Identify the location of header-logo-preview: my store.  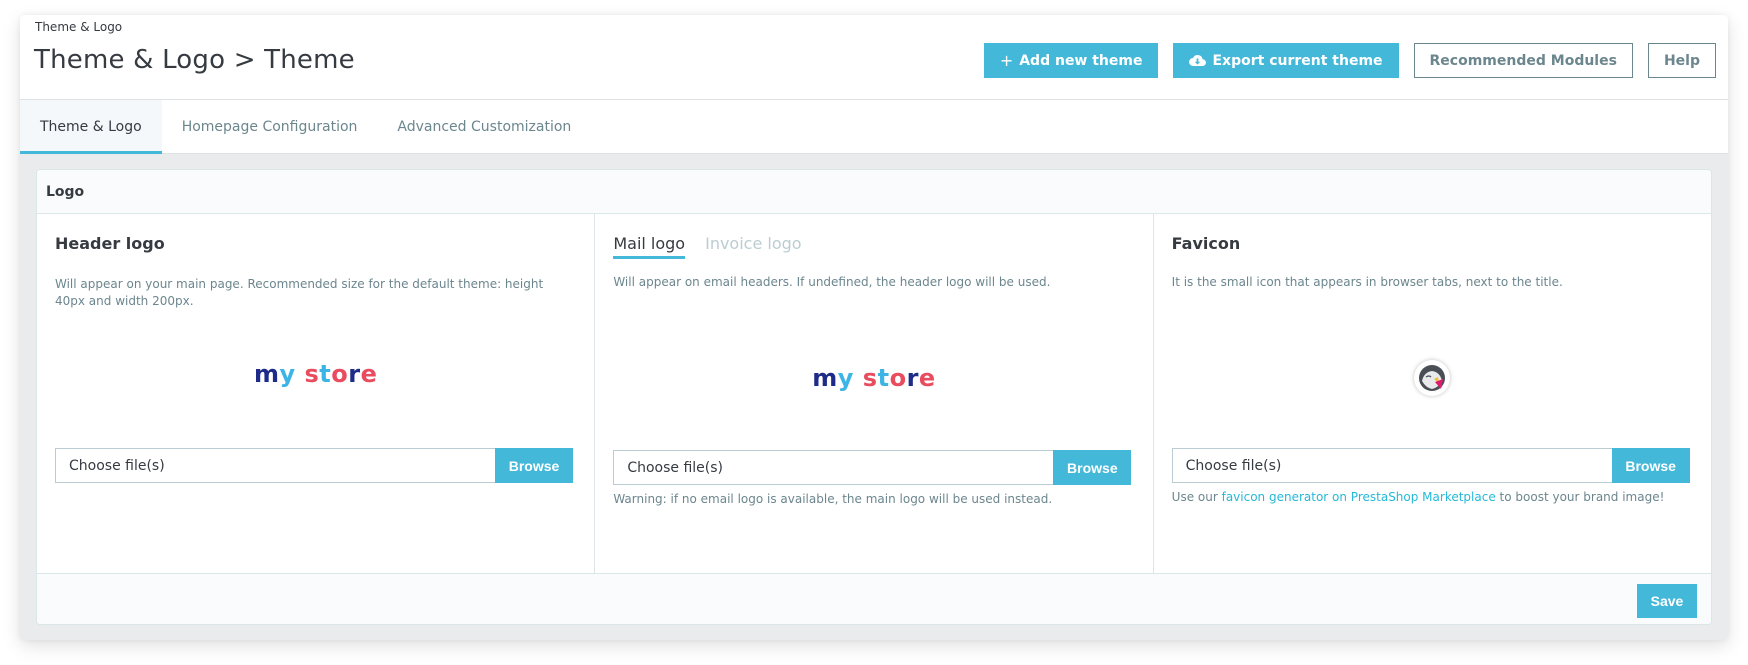
(315, 374).